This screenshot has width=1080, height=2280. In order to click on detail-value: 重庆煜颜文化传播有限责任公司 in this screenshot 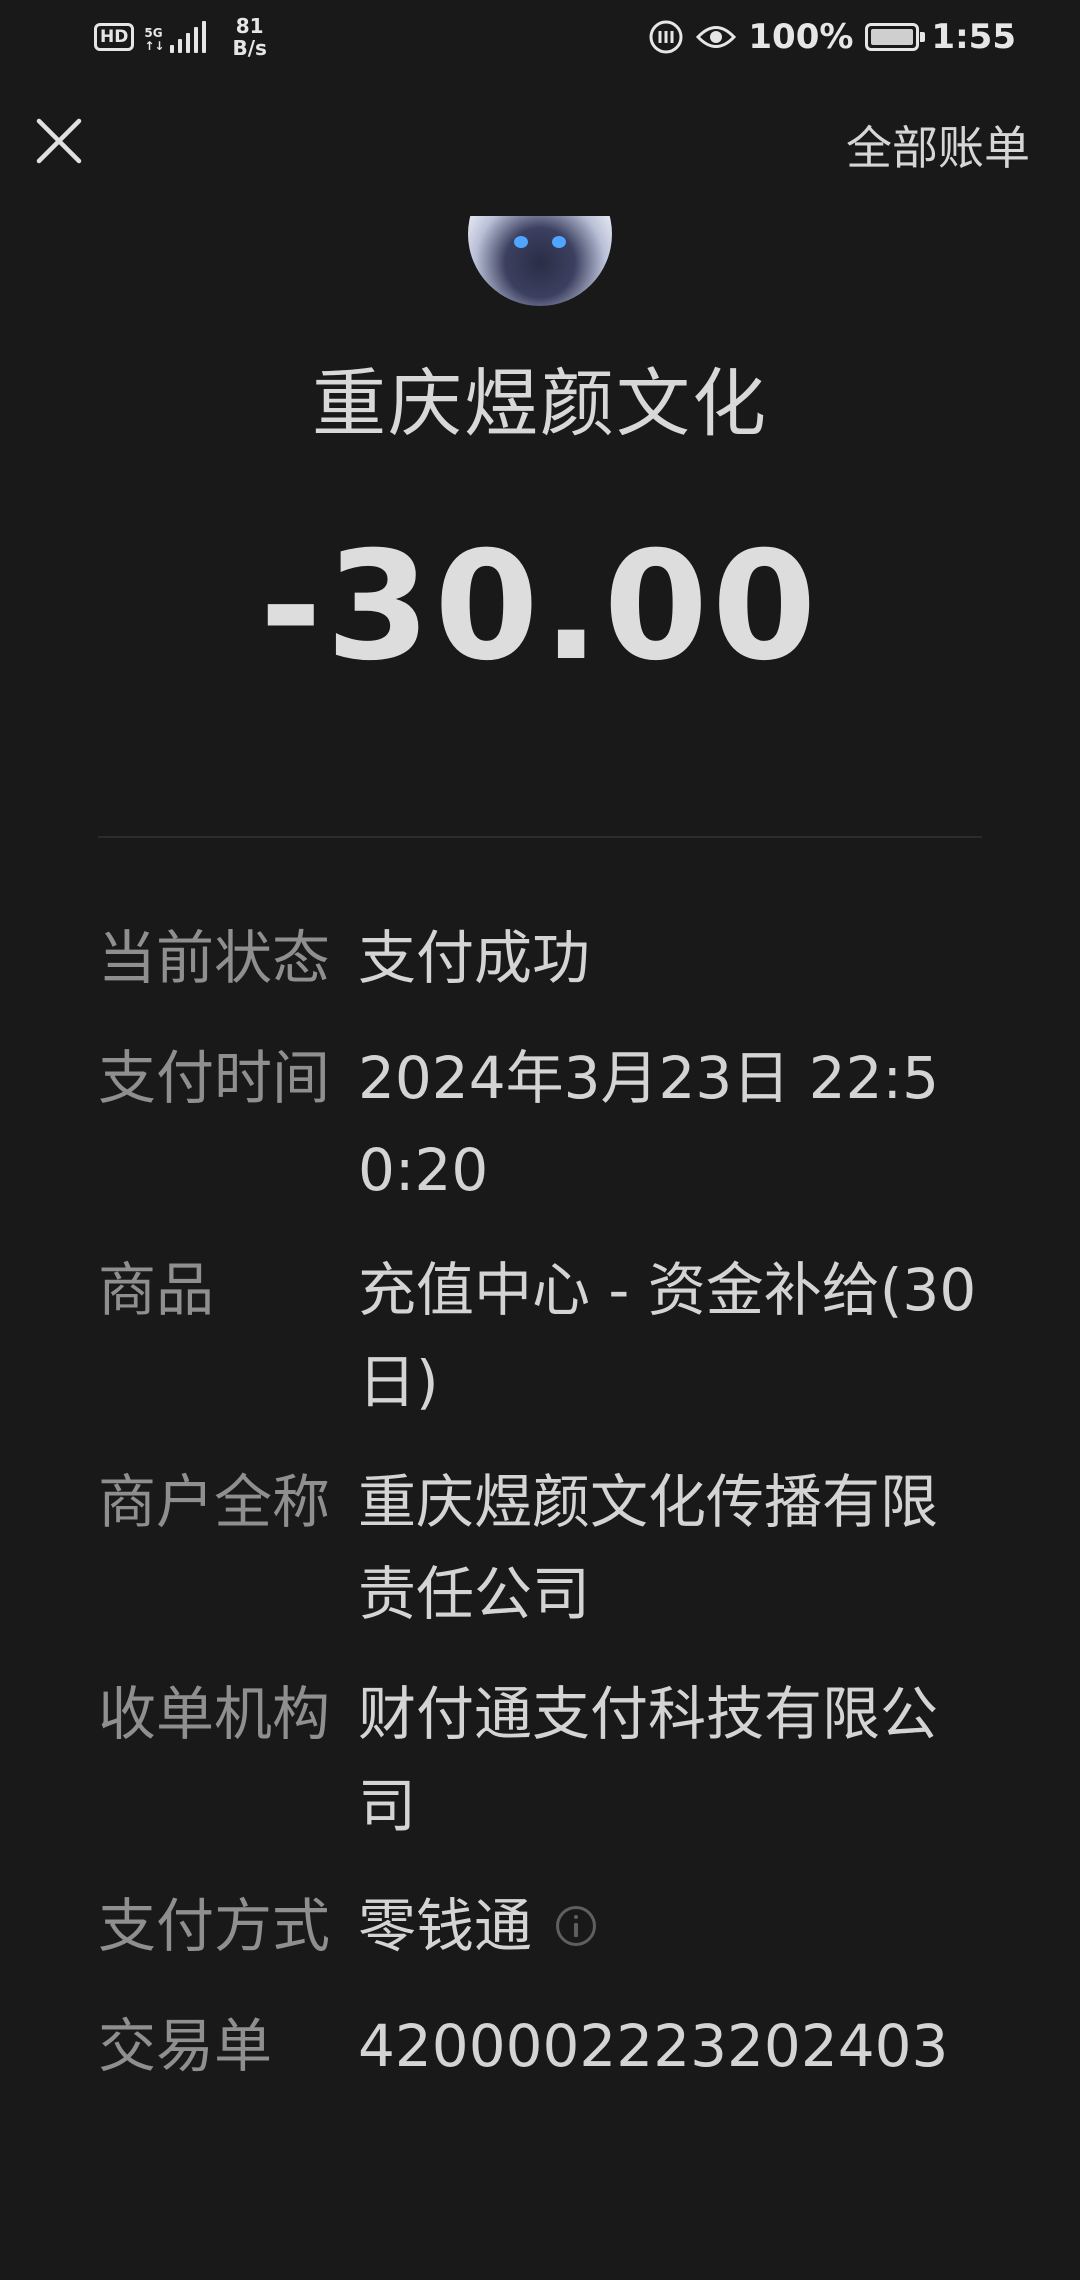, I will do `click(648, 1548)`.